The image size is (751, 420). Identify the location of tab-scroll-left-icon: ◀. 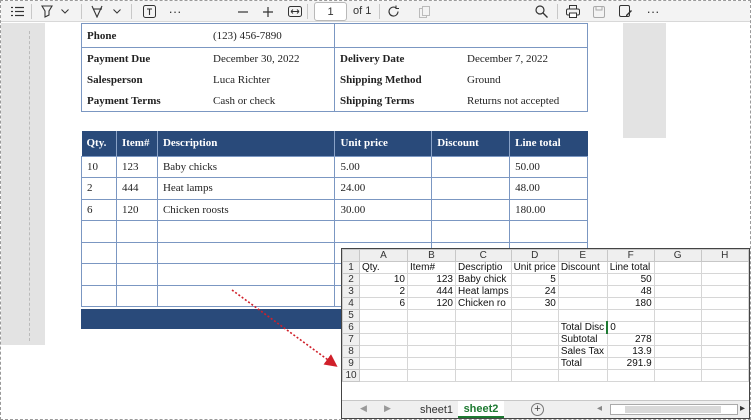
(363, 408).